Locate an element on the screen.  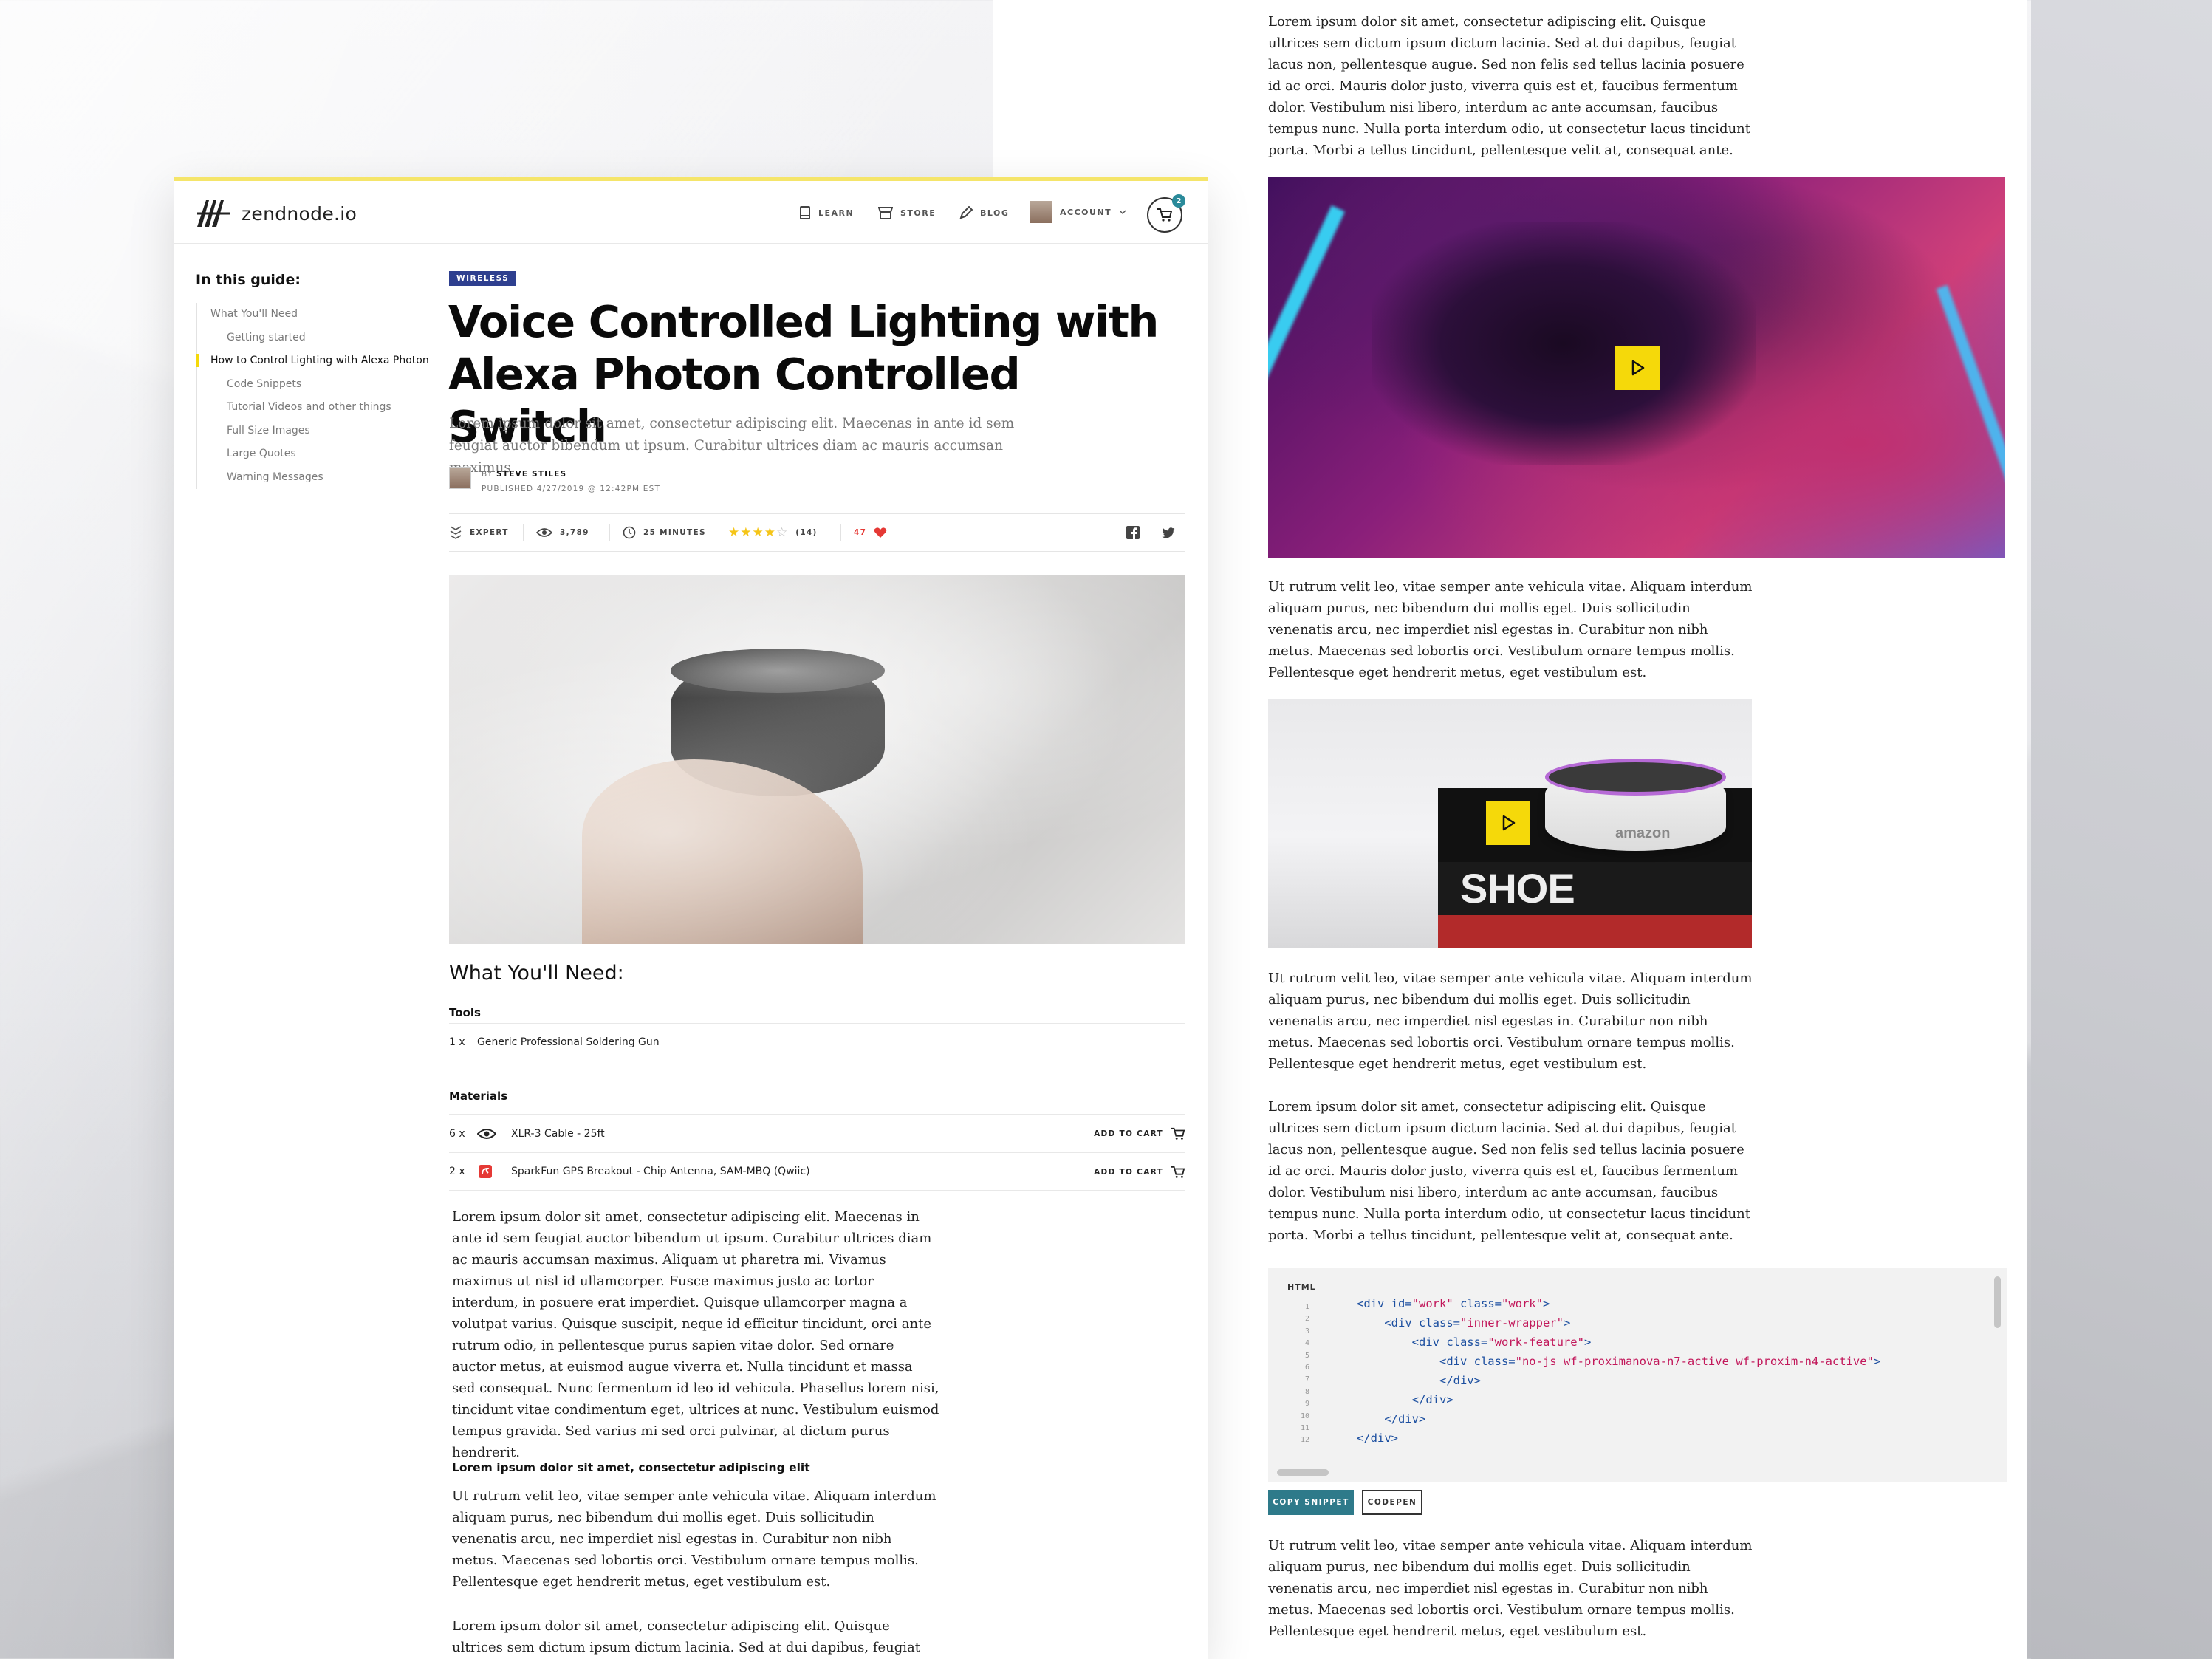
cart-count-badge: 2 is located at coordinates (1178, 201).